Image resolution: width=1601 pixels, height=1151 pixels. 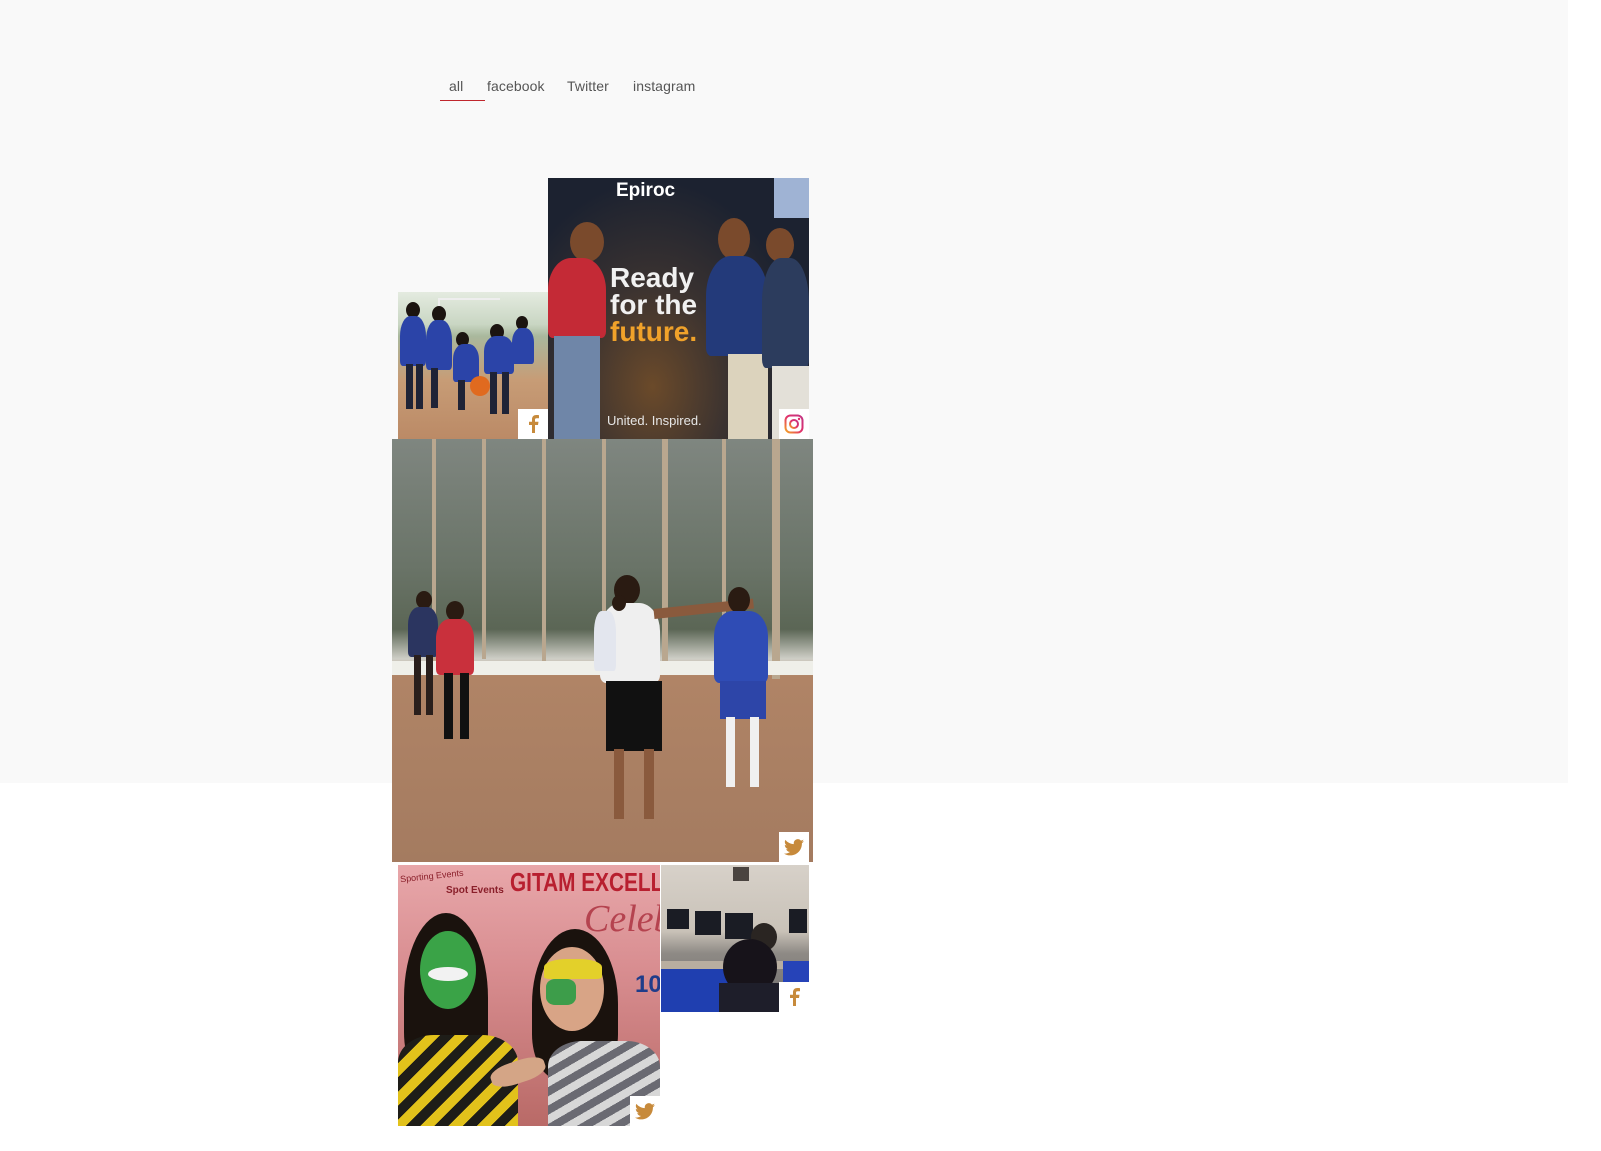 I want to click on tab-all: all, so click(x=456, y=86).